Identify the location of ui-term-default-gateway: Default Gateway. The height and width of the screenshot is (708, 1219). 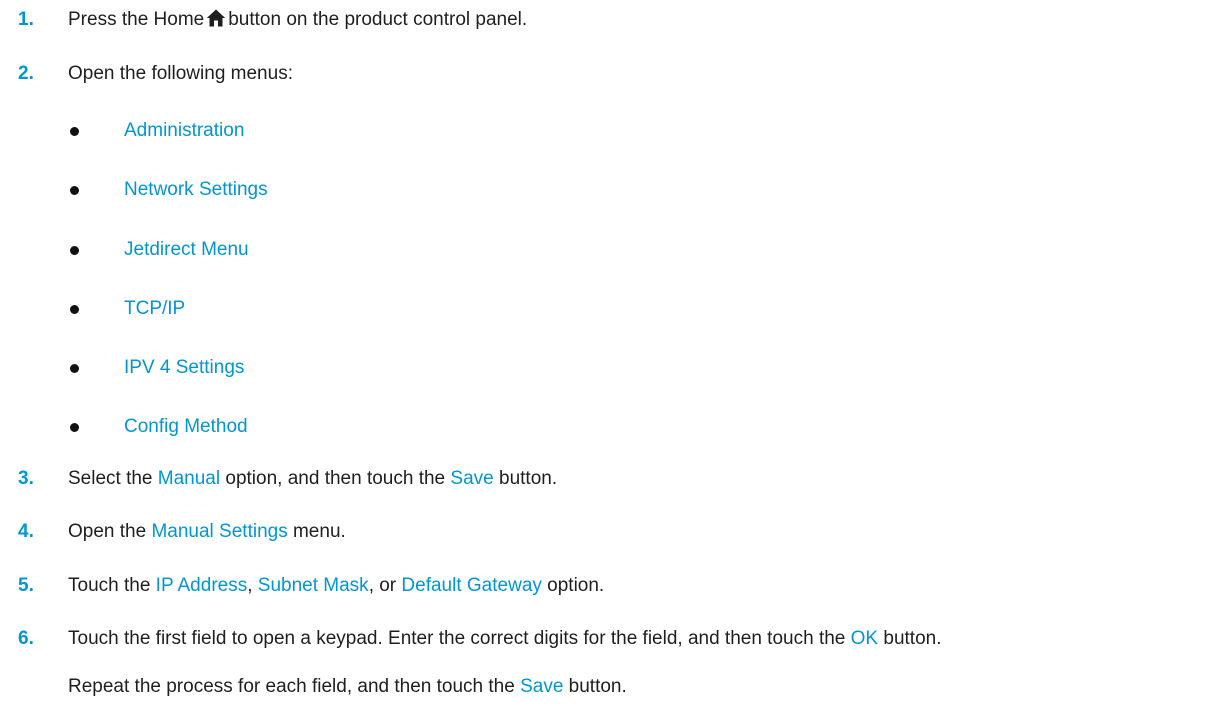
(471, 585).